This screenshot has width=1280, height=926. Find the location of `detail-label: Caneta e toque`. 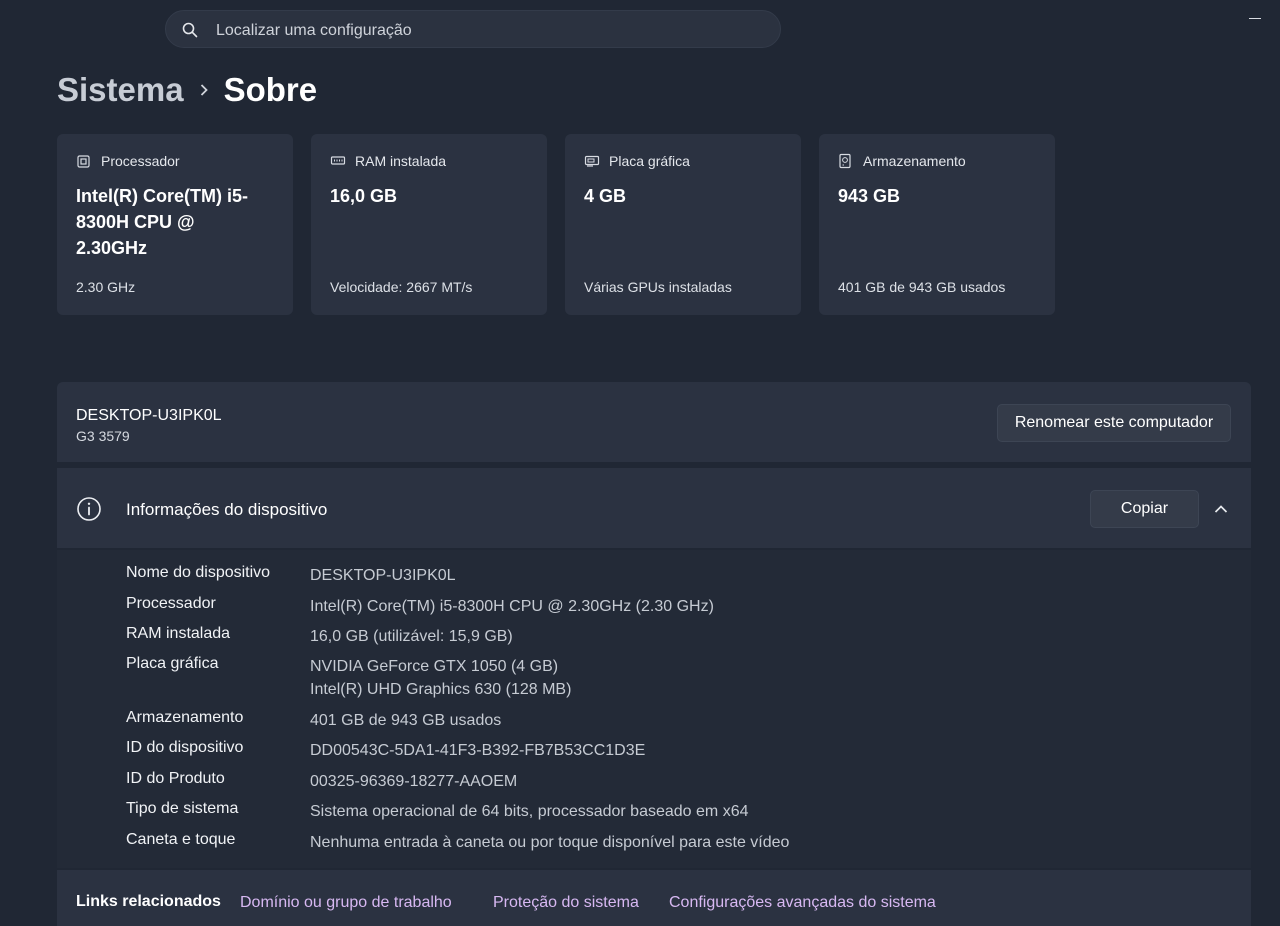

detail-label: Caneta e toque is located at coordinates (181, 839).